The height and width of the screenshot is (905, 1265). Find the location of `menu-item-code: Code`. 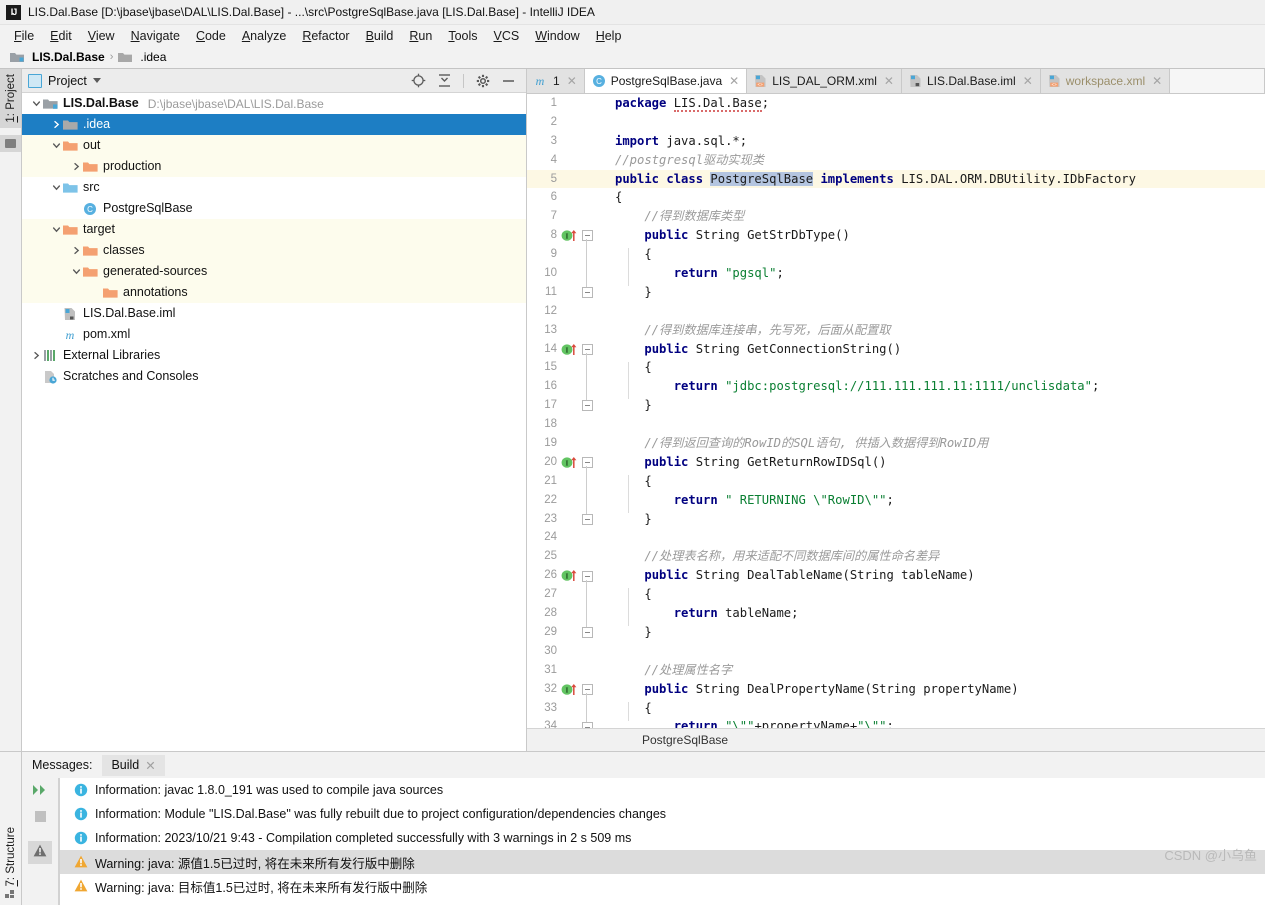

menu-item-code: Code is located at coordinates (211, 36).